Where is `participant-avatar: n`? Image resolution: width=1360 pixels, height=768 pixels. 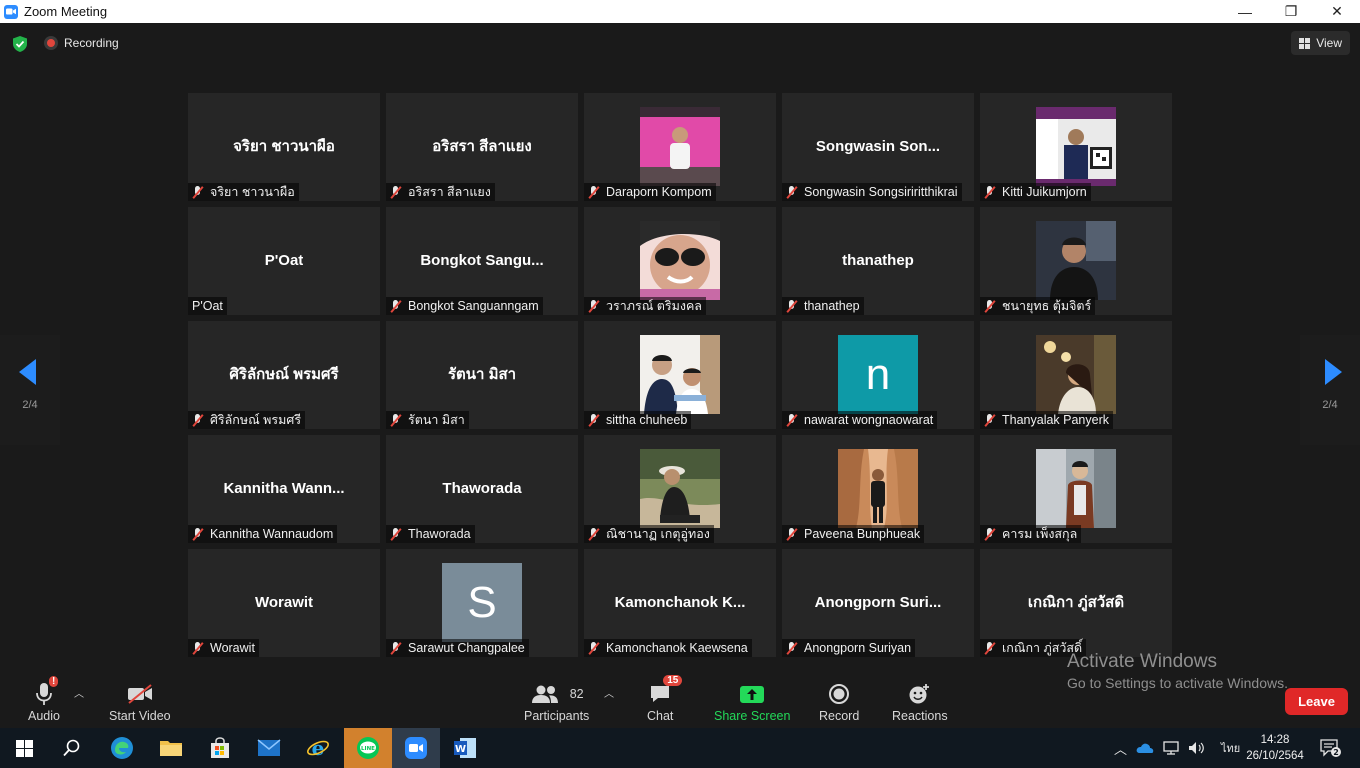 participant-avatar: n is located at coordinates (878, 374).